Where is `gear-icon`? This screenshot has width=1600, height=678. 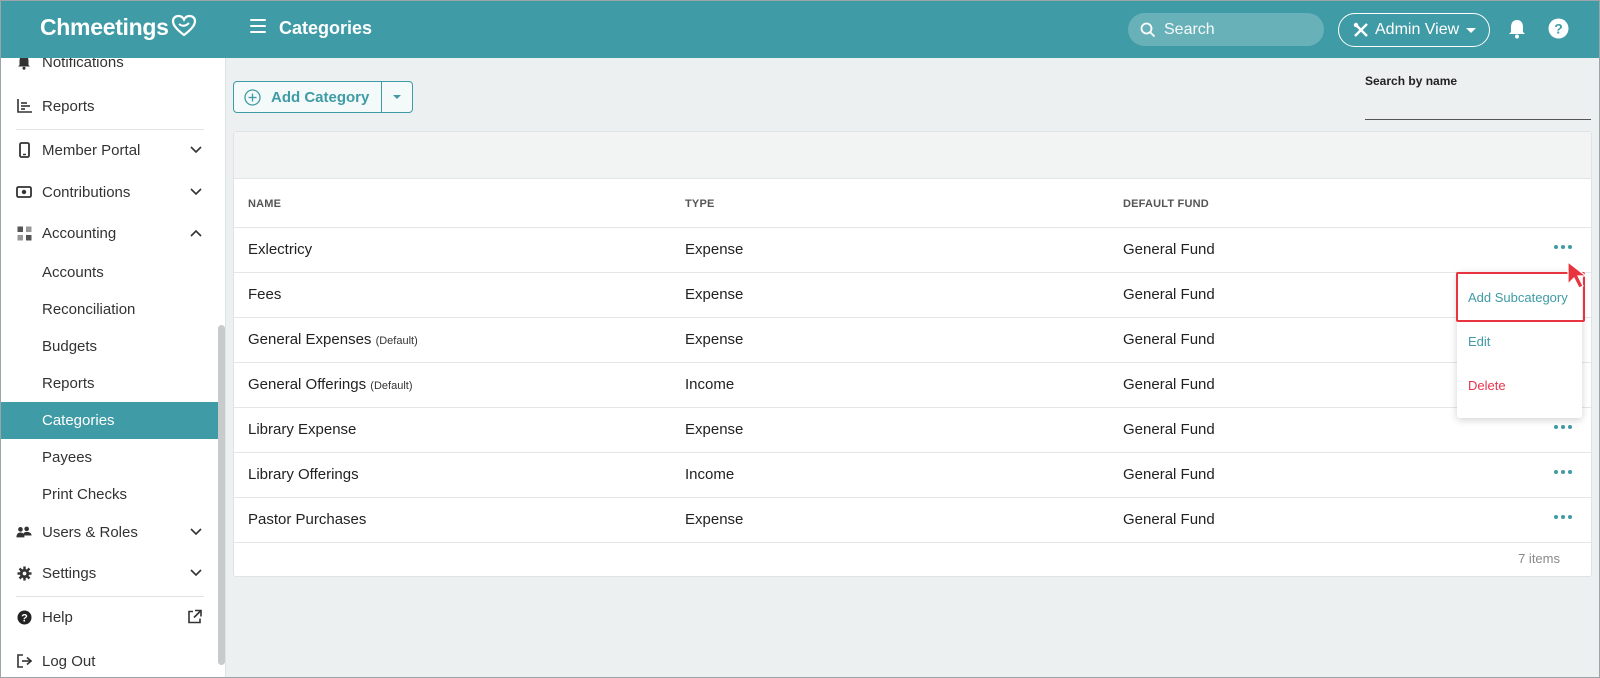 gear-icon is located at coordinates (24, 573).